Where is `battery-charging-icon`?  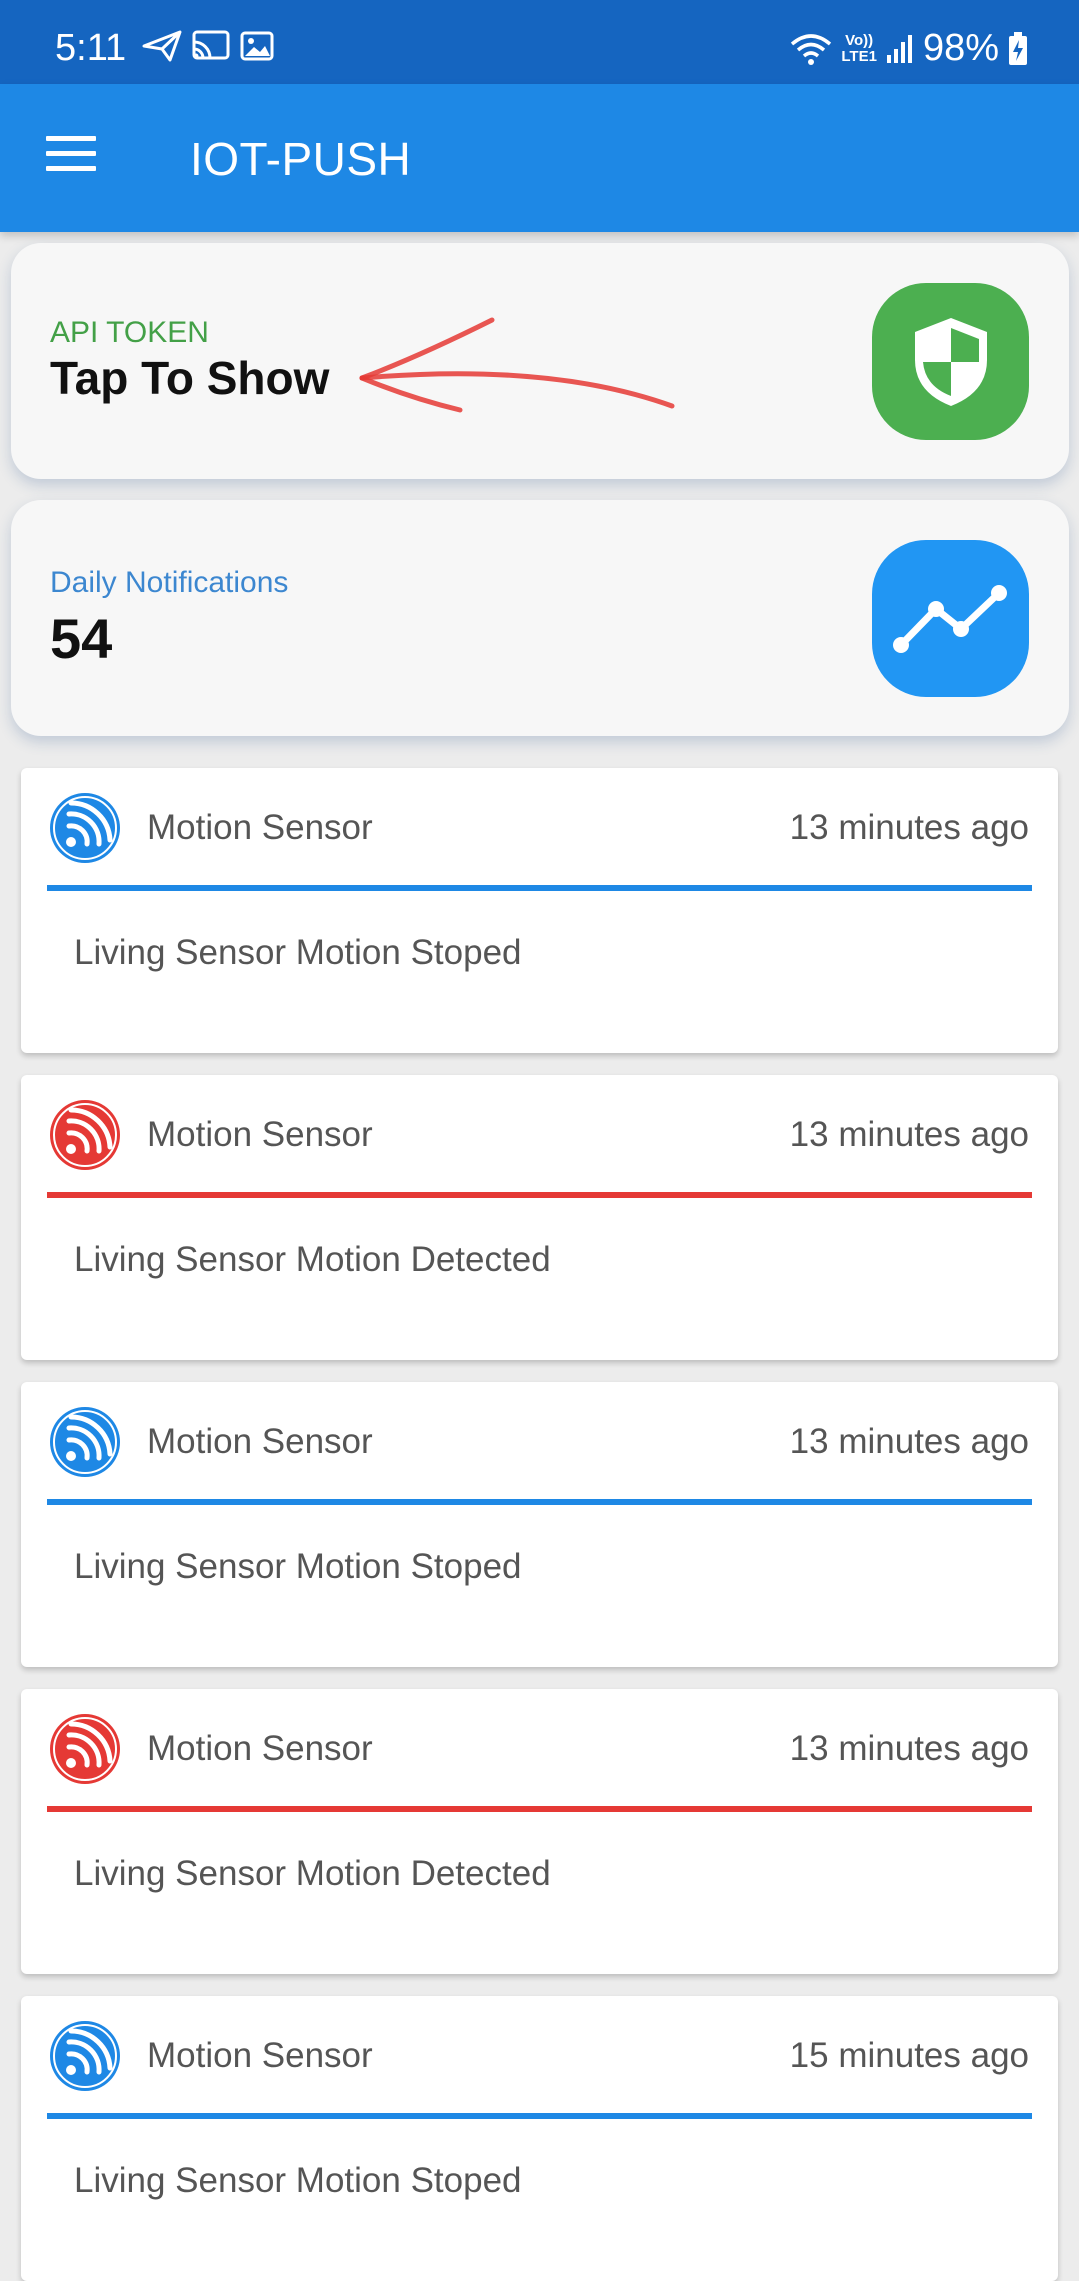
battery-charging-icon is located at coordinates (1018, 48).